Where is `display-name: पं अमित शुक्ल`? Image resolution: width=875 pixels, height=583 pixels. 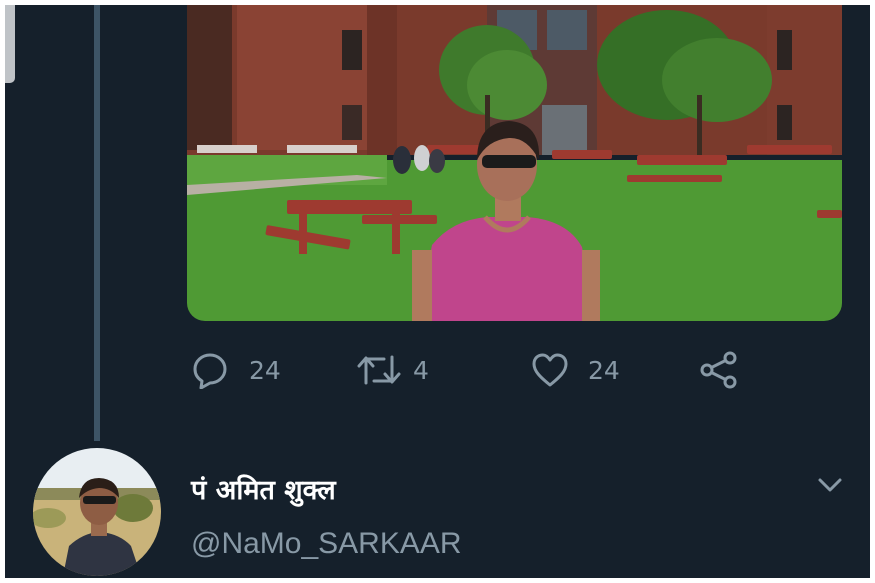
display-name: पं अमित शुक्ल is located at coordinates (263, 488).